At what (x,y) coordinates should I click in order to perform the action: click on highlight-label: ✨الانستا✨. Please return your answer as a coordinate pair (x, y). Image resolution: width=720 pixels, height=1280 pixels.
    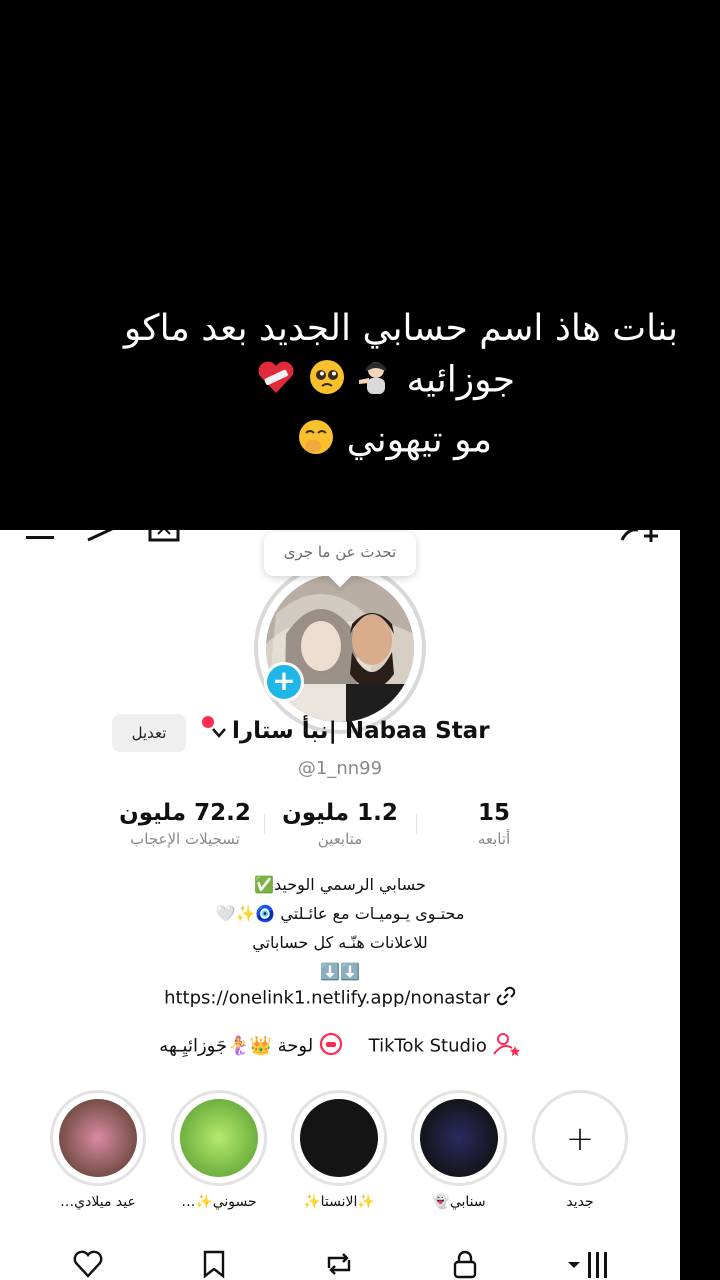
    Looking at the image, I should click on (339, 1202).